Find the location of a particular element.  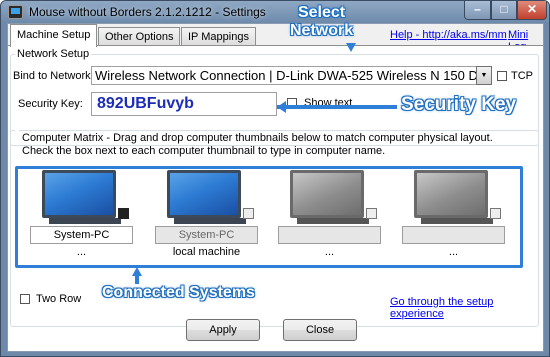

help-link: Help - http://aka.ms/mm is located at coordinates (448, 35).